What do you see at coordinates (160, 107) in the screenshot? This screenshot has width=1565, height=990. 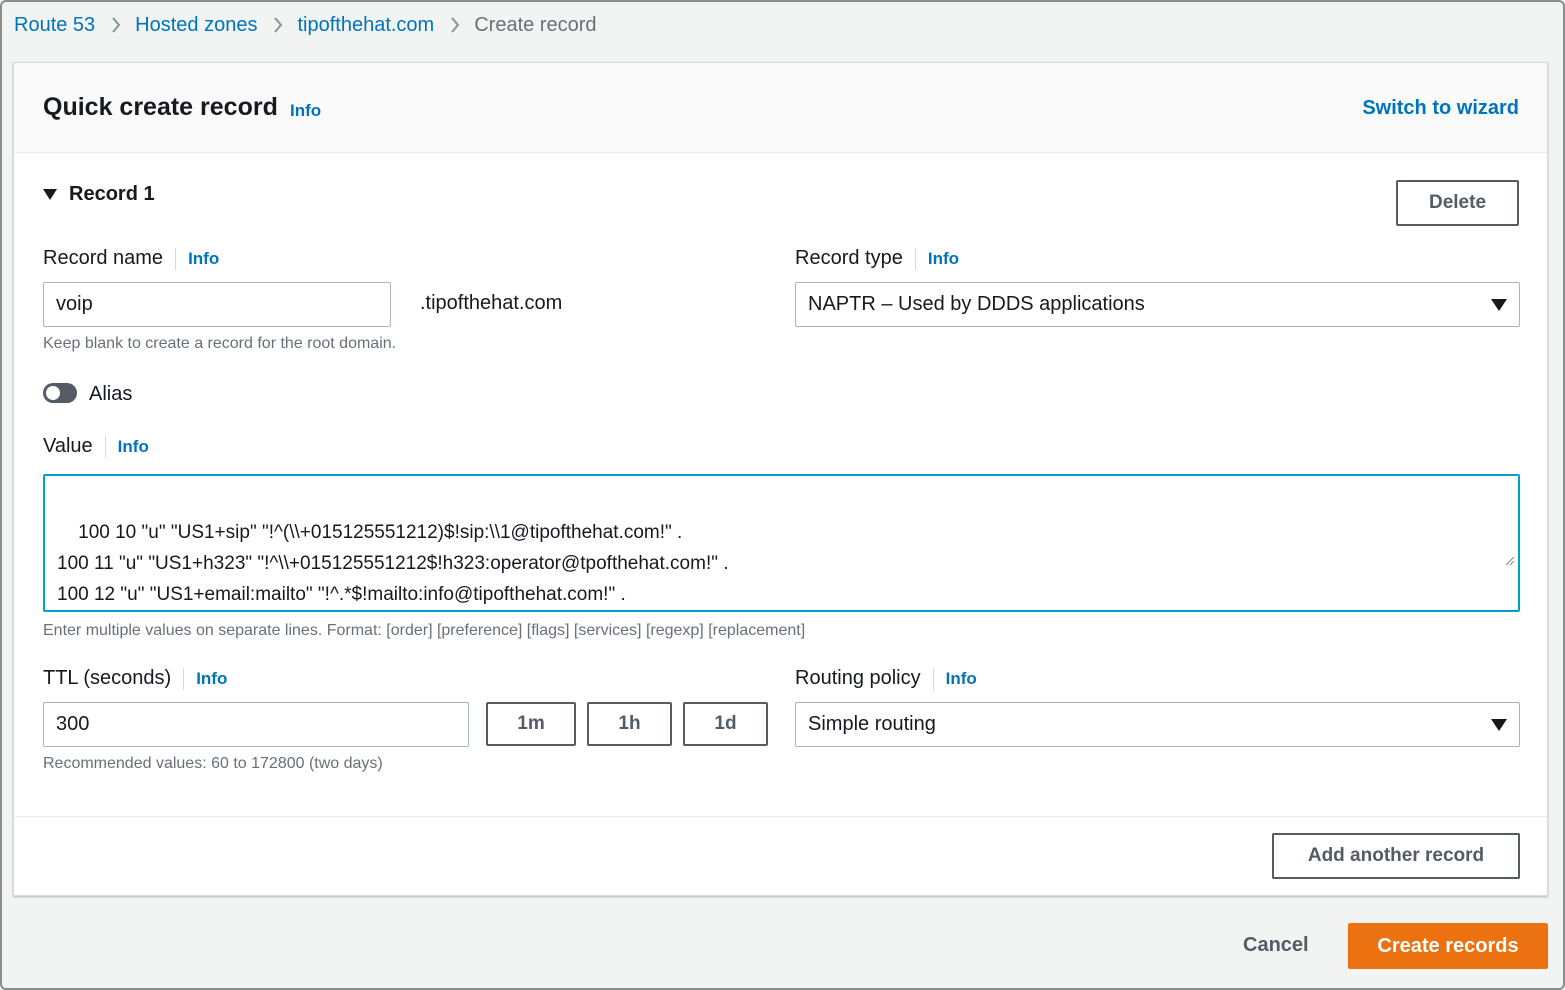 I see `page-title: Quick create record` at bounding box center [160, 107].